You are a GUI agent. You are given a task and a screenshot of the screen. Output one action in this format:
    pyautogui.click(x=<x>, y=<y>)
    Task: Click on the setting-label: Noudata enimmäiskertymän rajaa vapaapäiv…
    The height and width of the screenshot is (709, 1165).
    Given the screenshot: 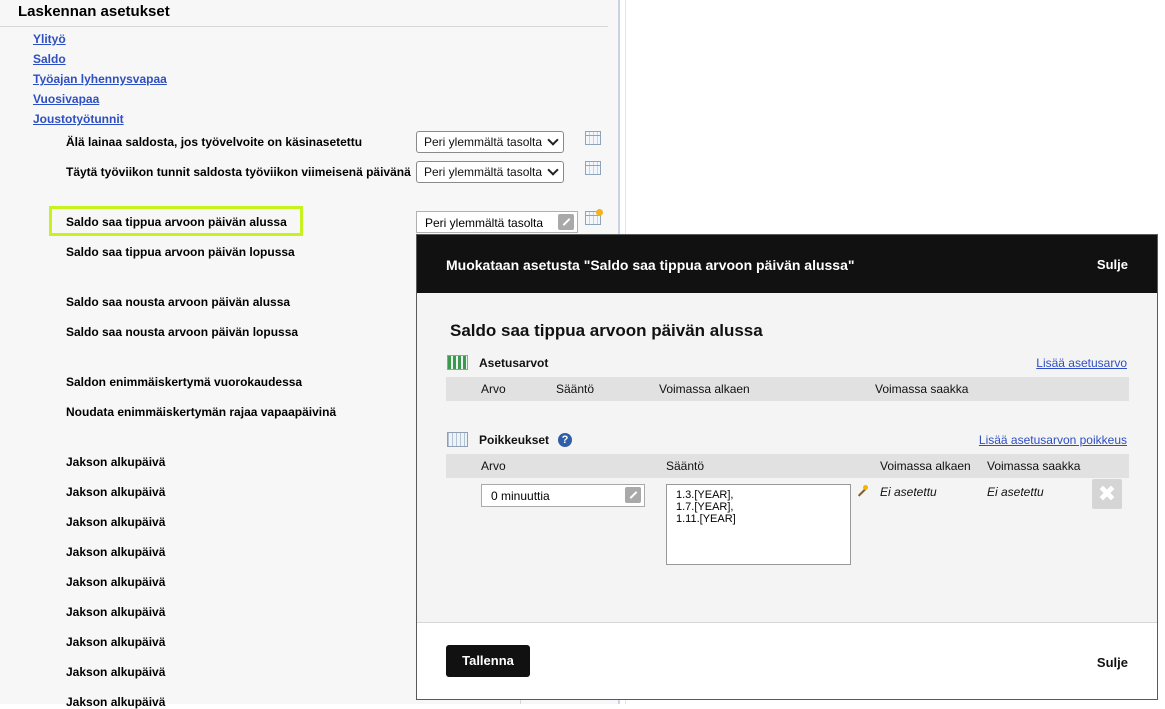 What is the action you would take?
    pyautogui.click(x=201, y=412)
    